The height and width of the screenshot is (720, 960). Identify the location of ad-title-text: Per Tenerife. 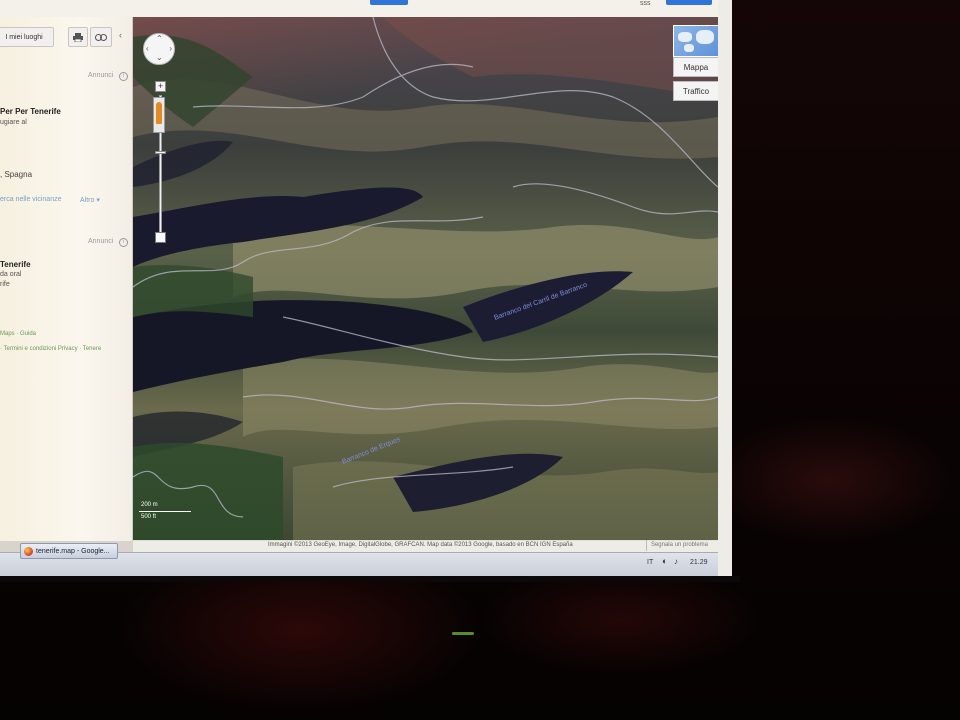
(38, 111).